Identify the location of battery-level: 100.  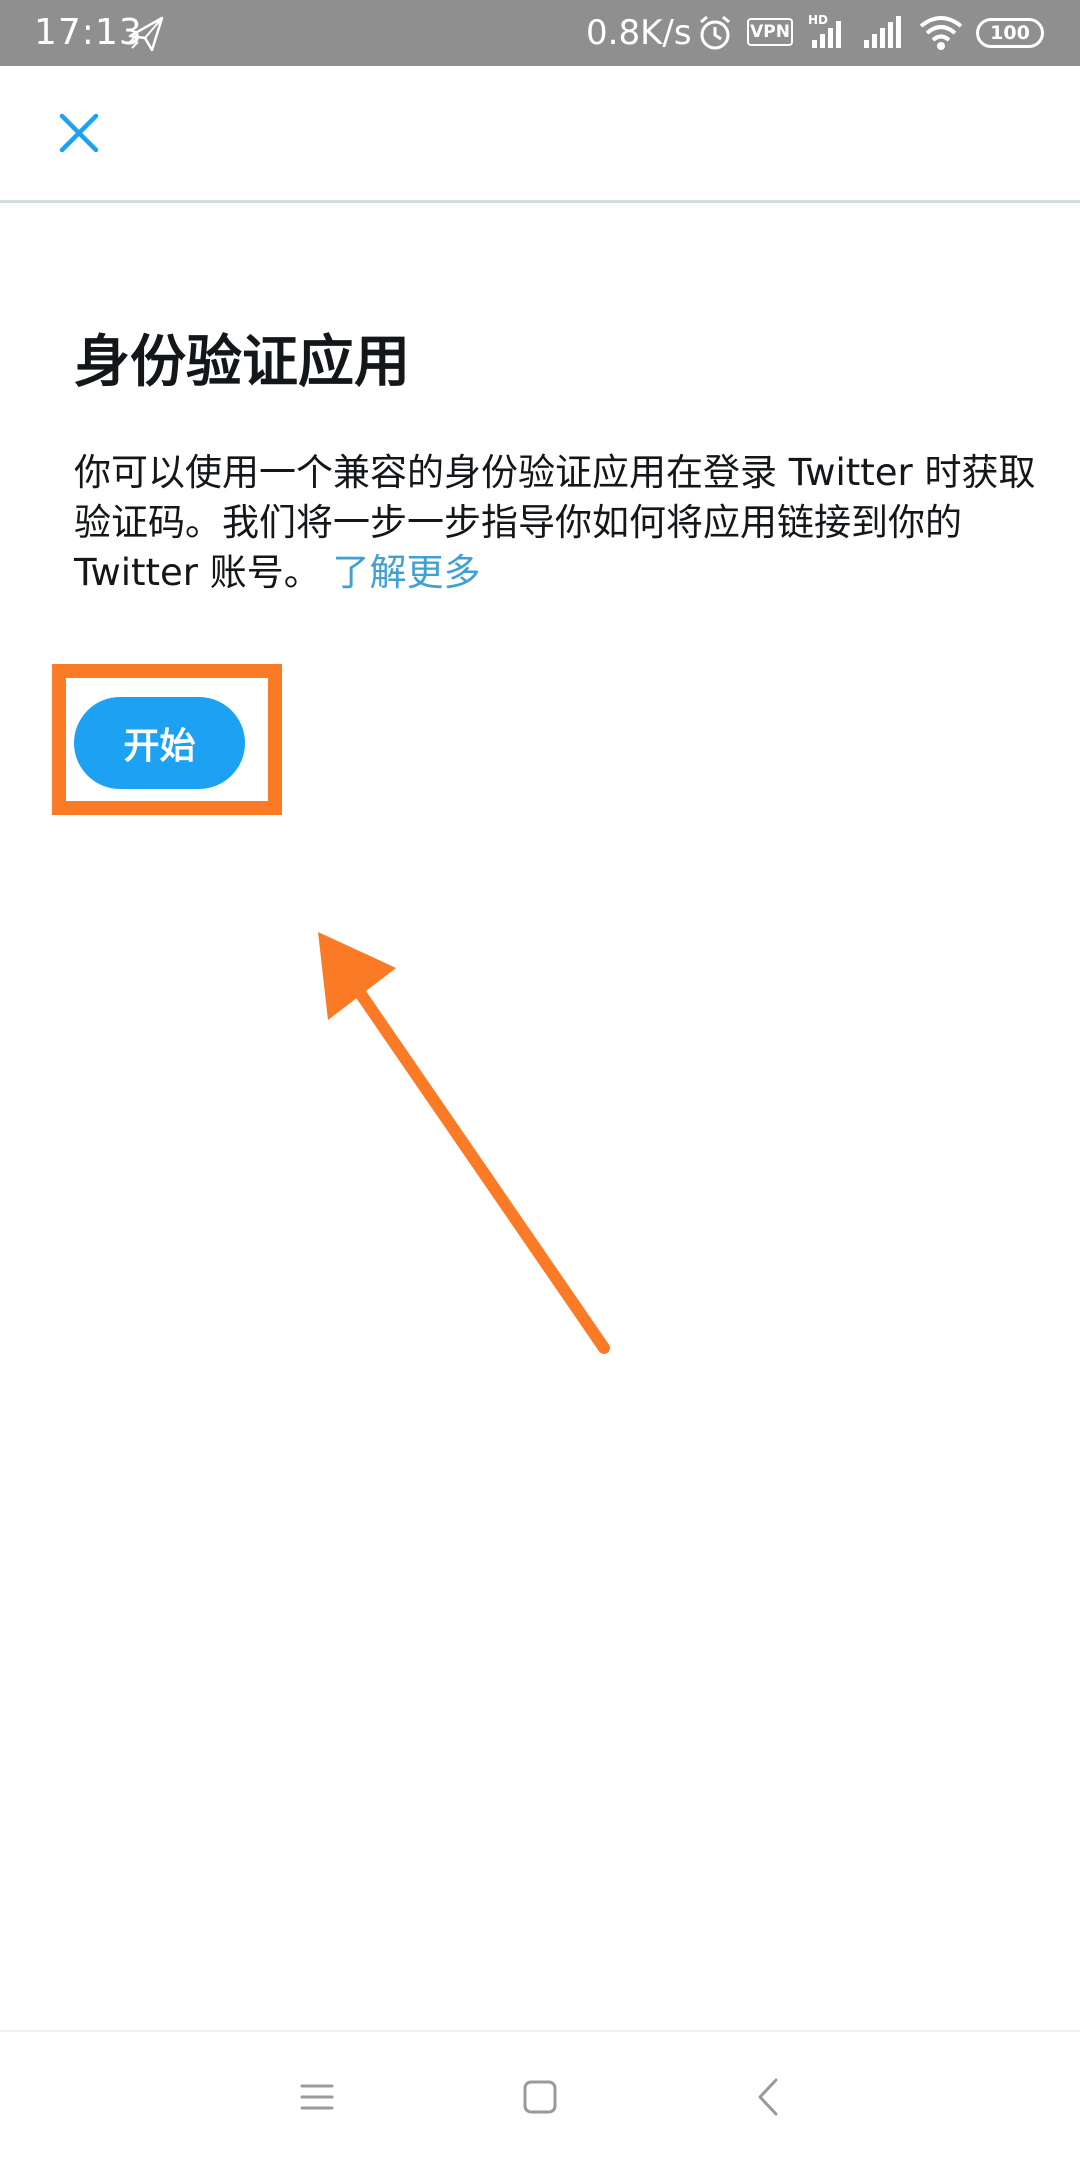
(1010, 33).